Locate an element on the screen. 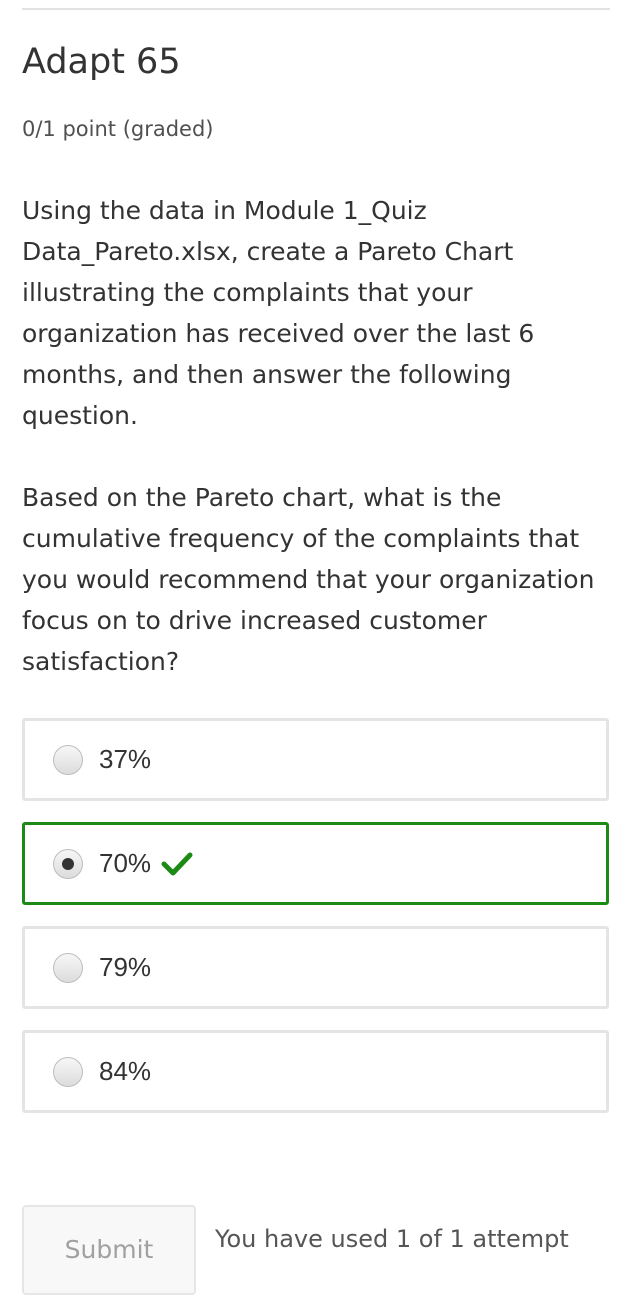  choice-label: 84% is located at coordinates (125, 1071).